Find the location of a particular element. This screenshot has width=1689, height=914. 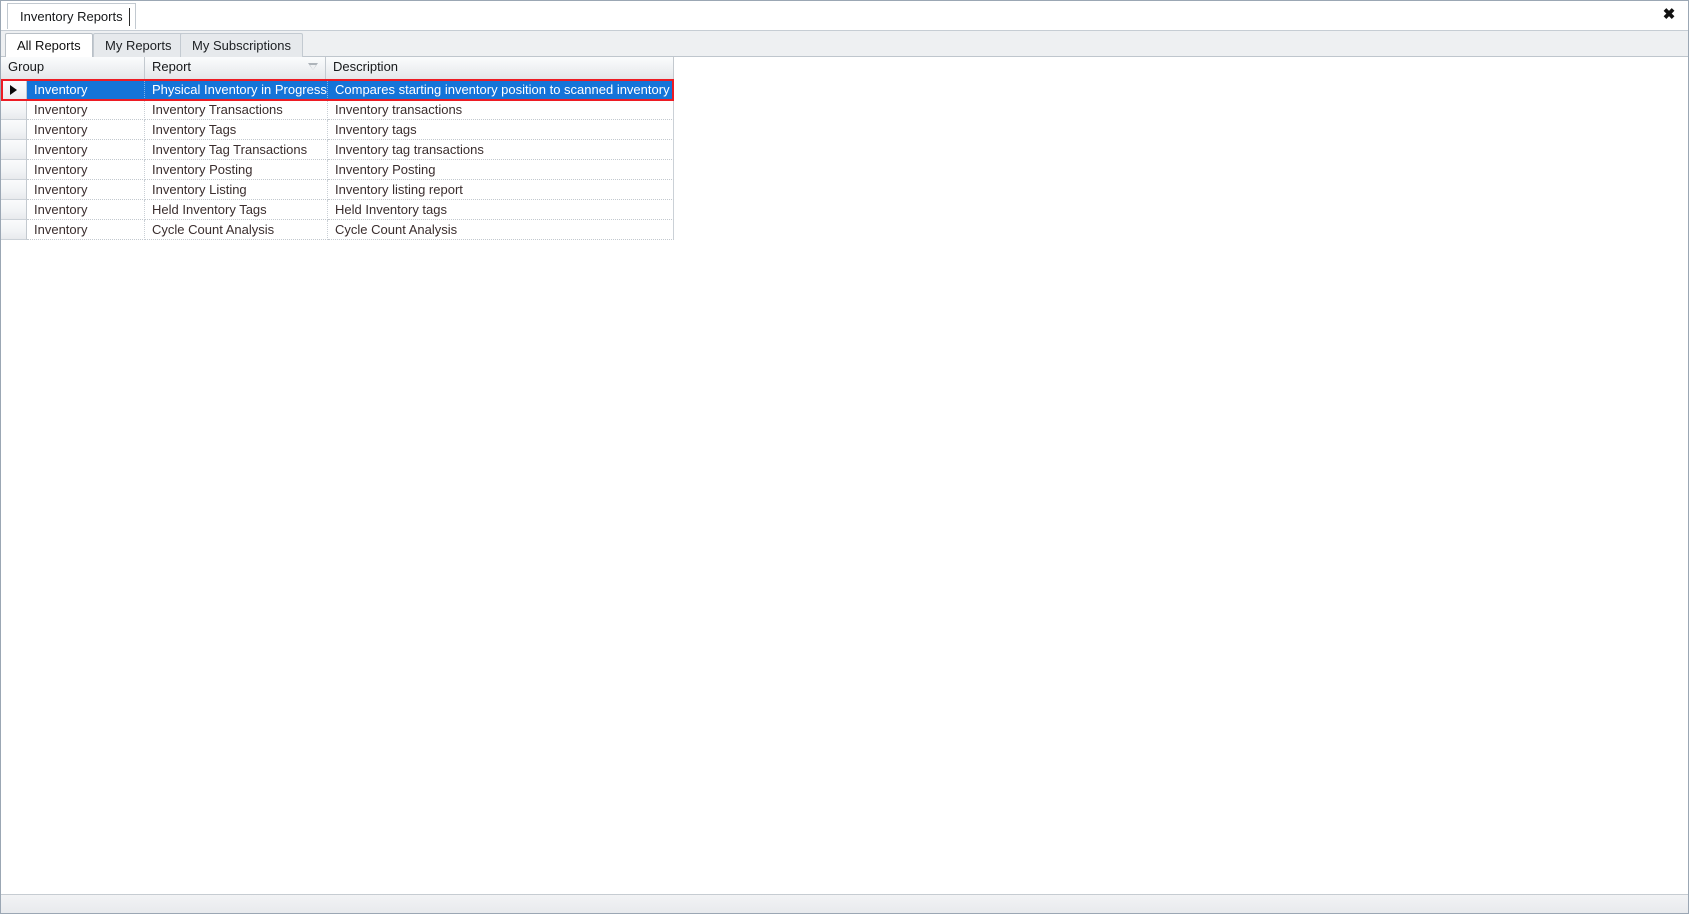

document-tab-inventory-reports: Inventory Reports is located at coordinates (71, 16).